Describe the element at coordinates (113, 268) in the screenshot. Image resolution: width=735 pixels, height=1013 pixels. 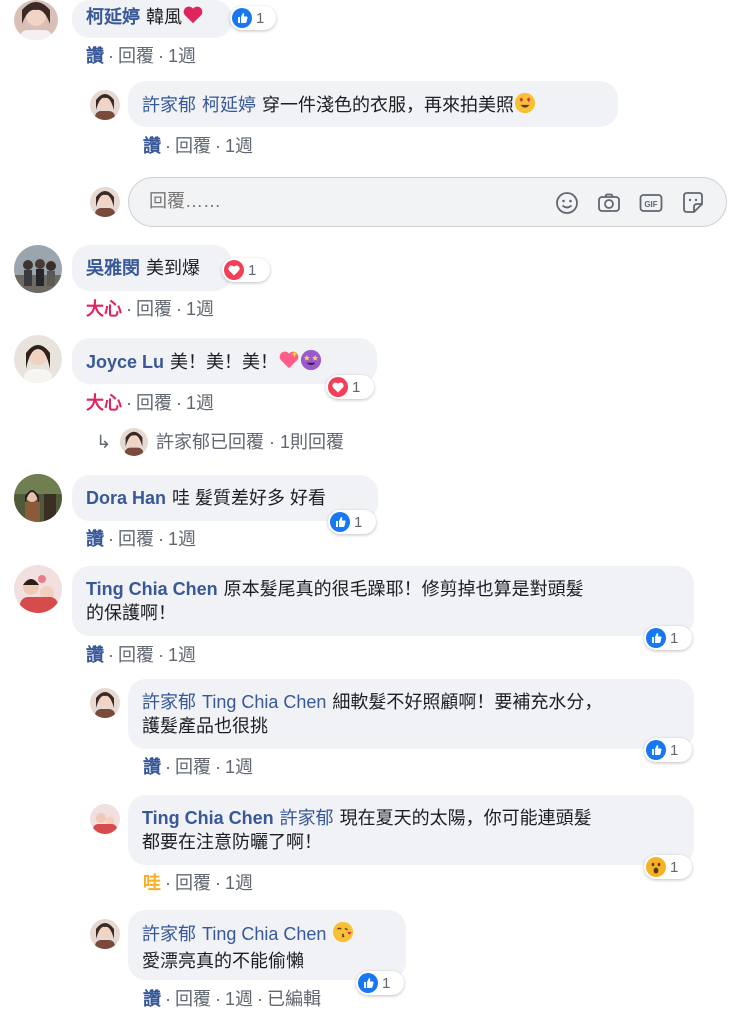
I see `comment-author: 吳雅閔` at that location.